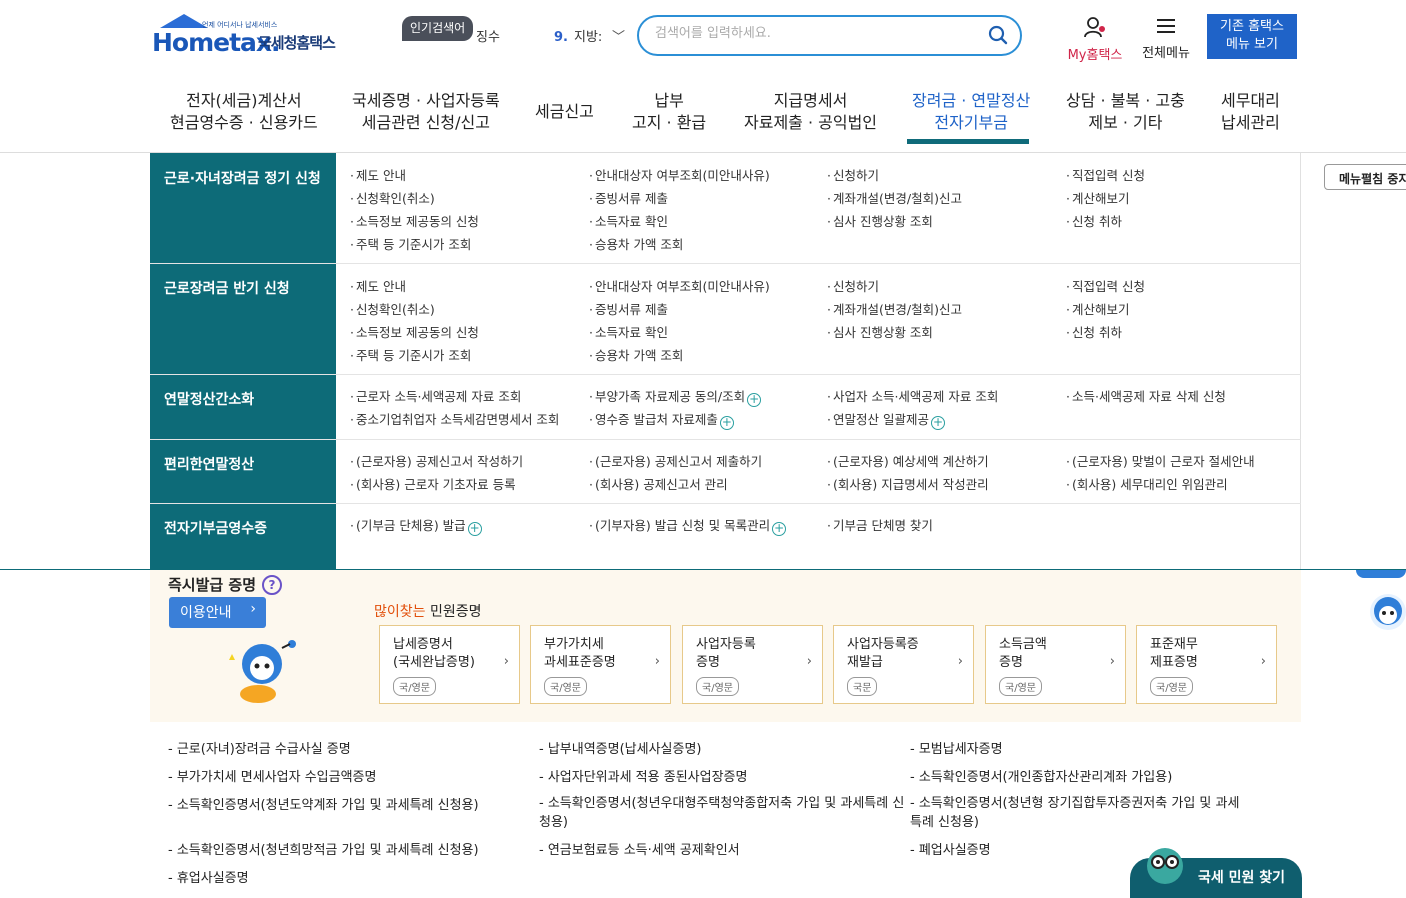 This screenshot has height=898, width=1406. Describe the element at coordinates (272, 585) in the screenshot. I see `help-icon: ?` at that location.